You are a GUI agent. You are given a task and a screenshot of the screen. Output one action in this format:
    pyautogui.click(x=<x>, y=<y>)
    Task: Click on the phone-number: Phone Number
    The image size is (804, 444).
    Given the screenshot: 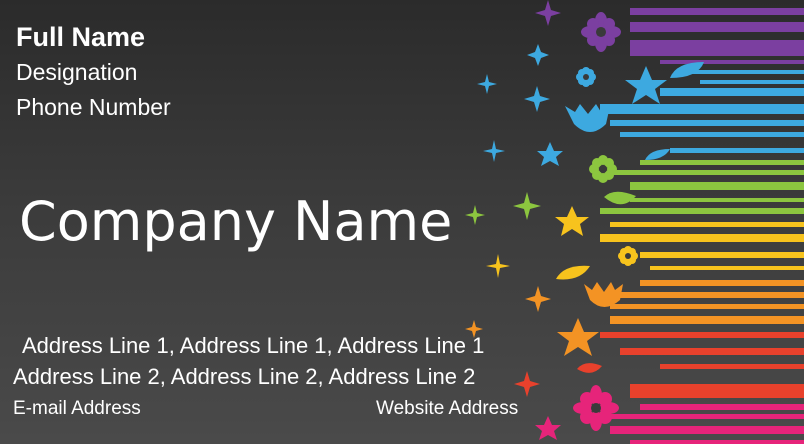 What is the action you would take?
    pyautogui.click(x=93, y=107)
    